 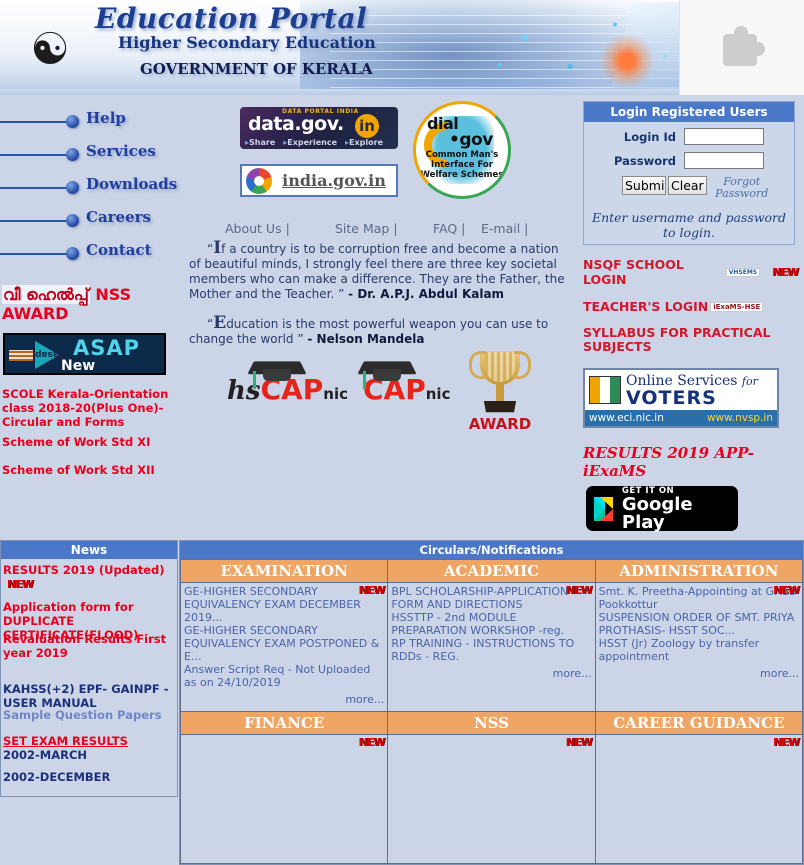 I want to click on column-header-academic: ACADEMIC, so click(x=491, y=571).